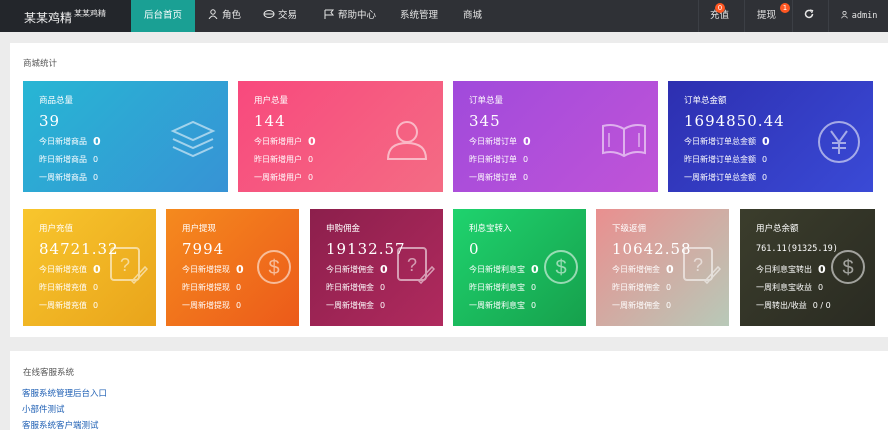 This screenshot has width=888, height=430. Describe the element at coordinates (493, 159) in the screenshot. I see `card-line-label: 昨日新增订单` at that location.